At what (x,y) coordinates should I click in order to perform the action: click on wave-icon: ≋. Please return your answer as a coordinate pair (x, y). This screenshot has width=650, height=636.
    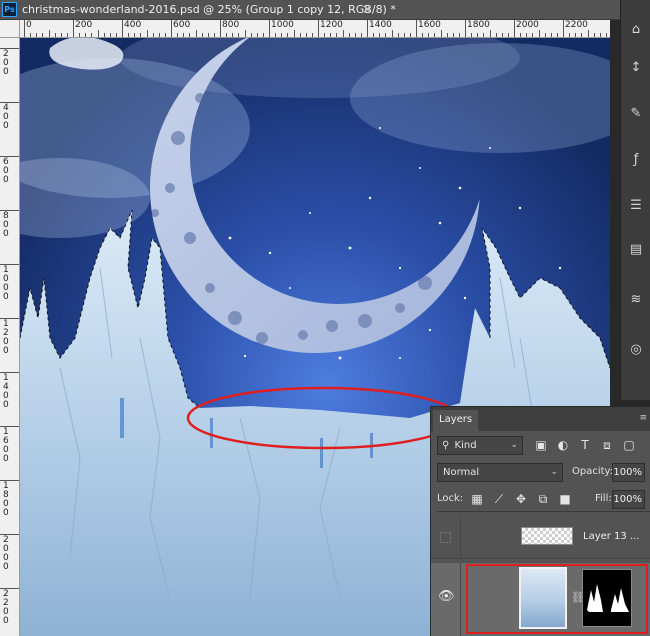
    Looking at the image, I should click on (636, 300).